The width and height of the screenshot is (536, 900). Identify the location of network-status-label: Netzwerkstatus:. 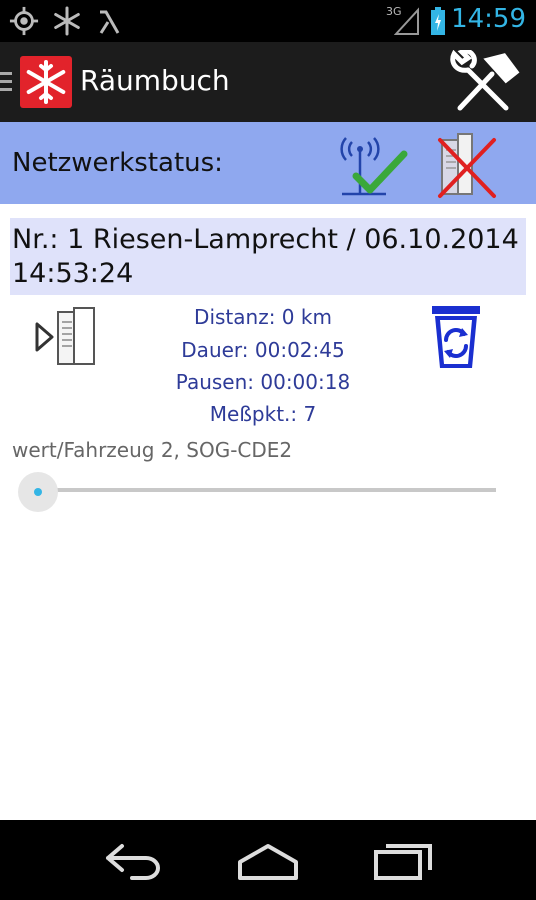
(117, 163).